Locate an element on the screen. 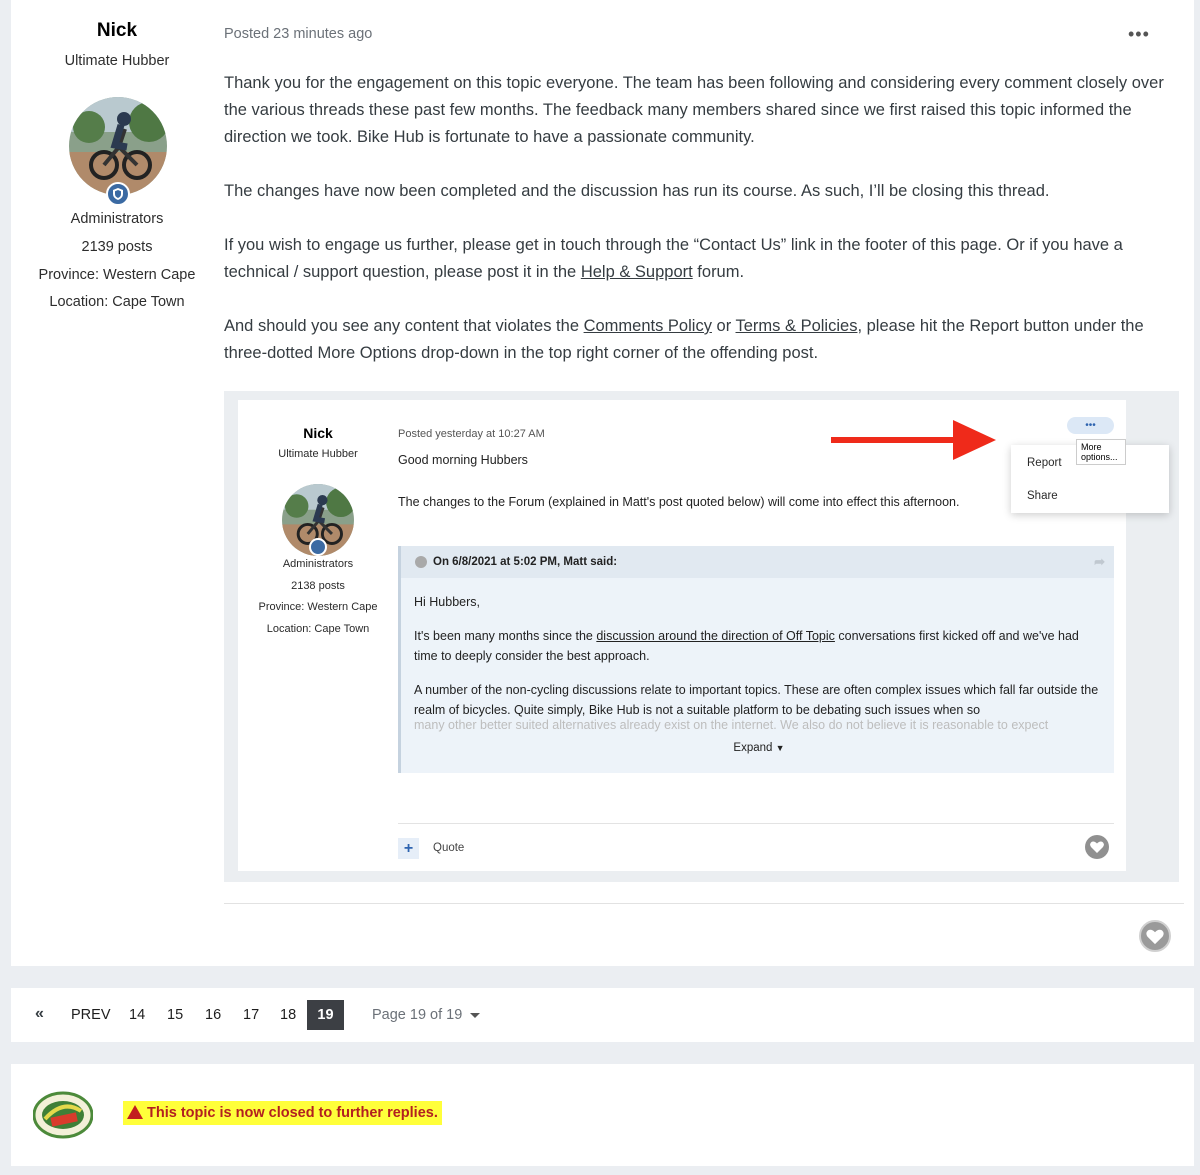 The image size is (1200, 1175). comments-policy-link: Comments Policy is located at coordinates (648, 326).